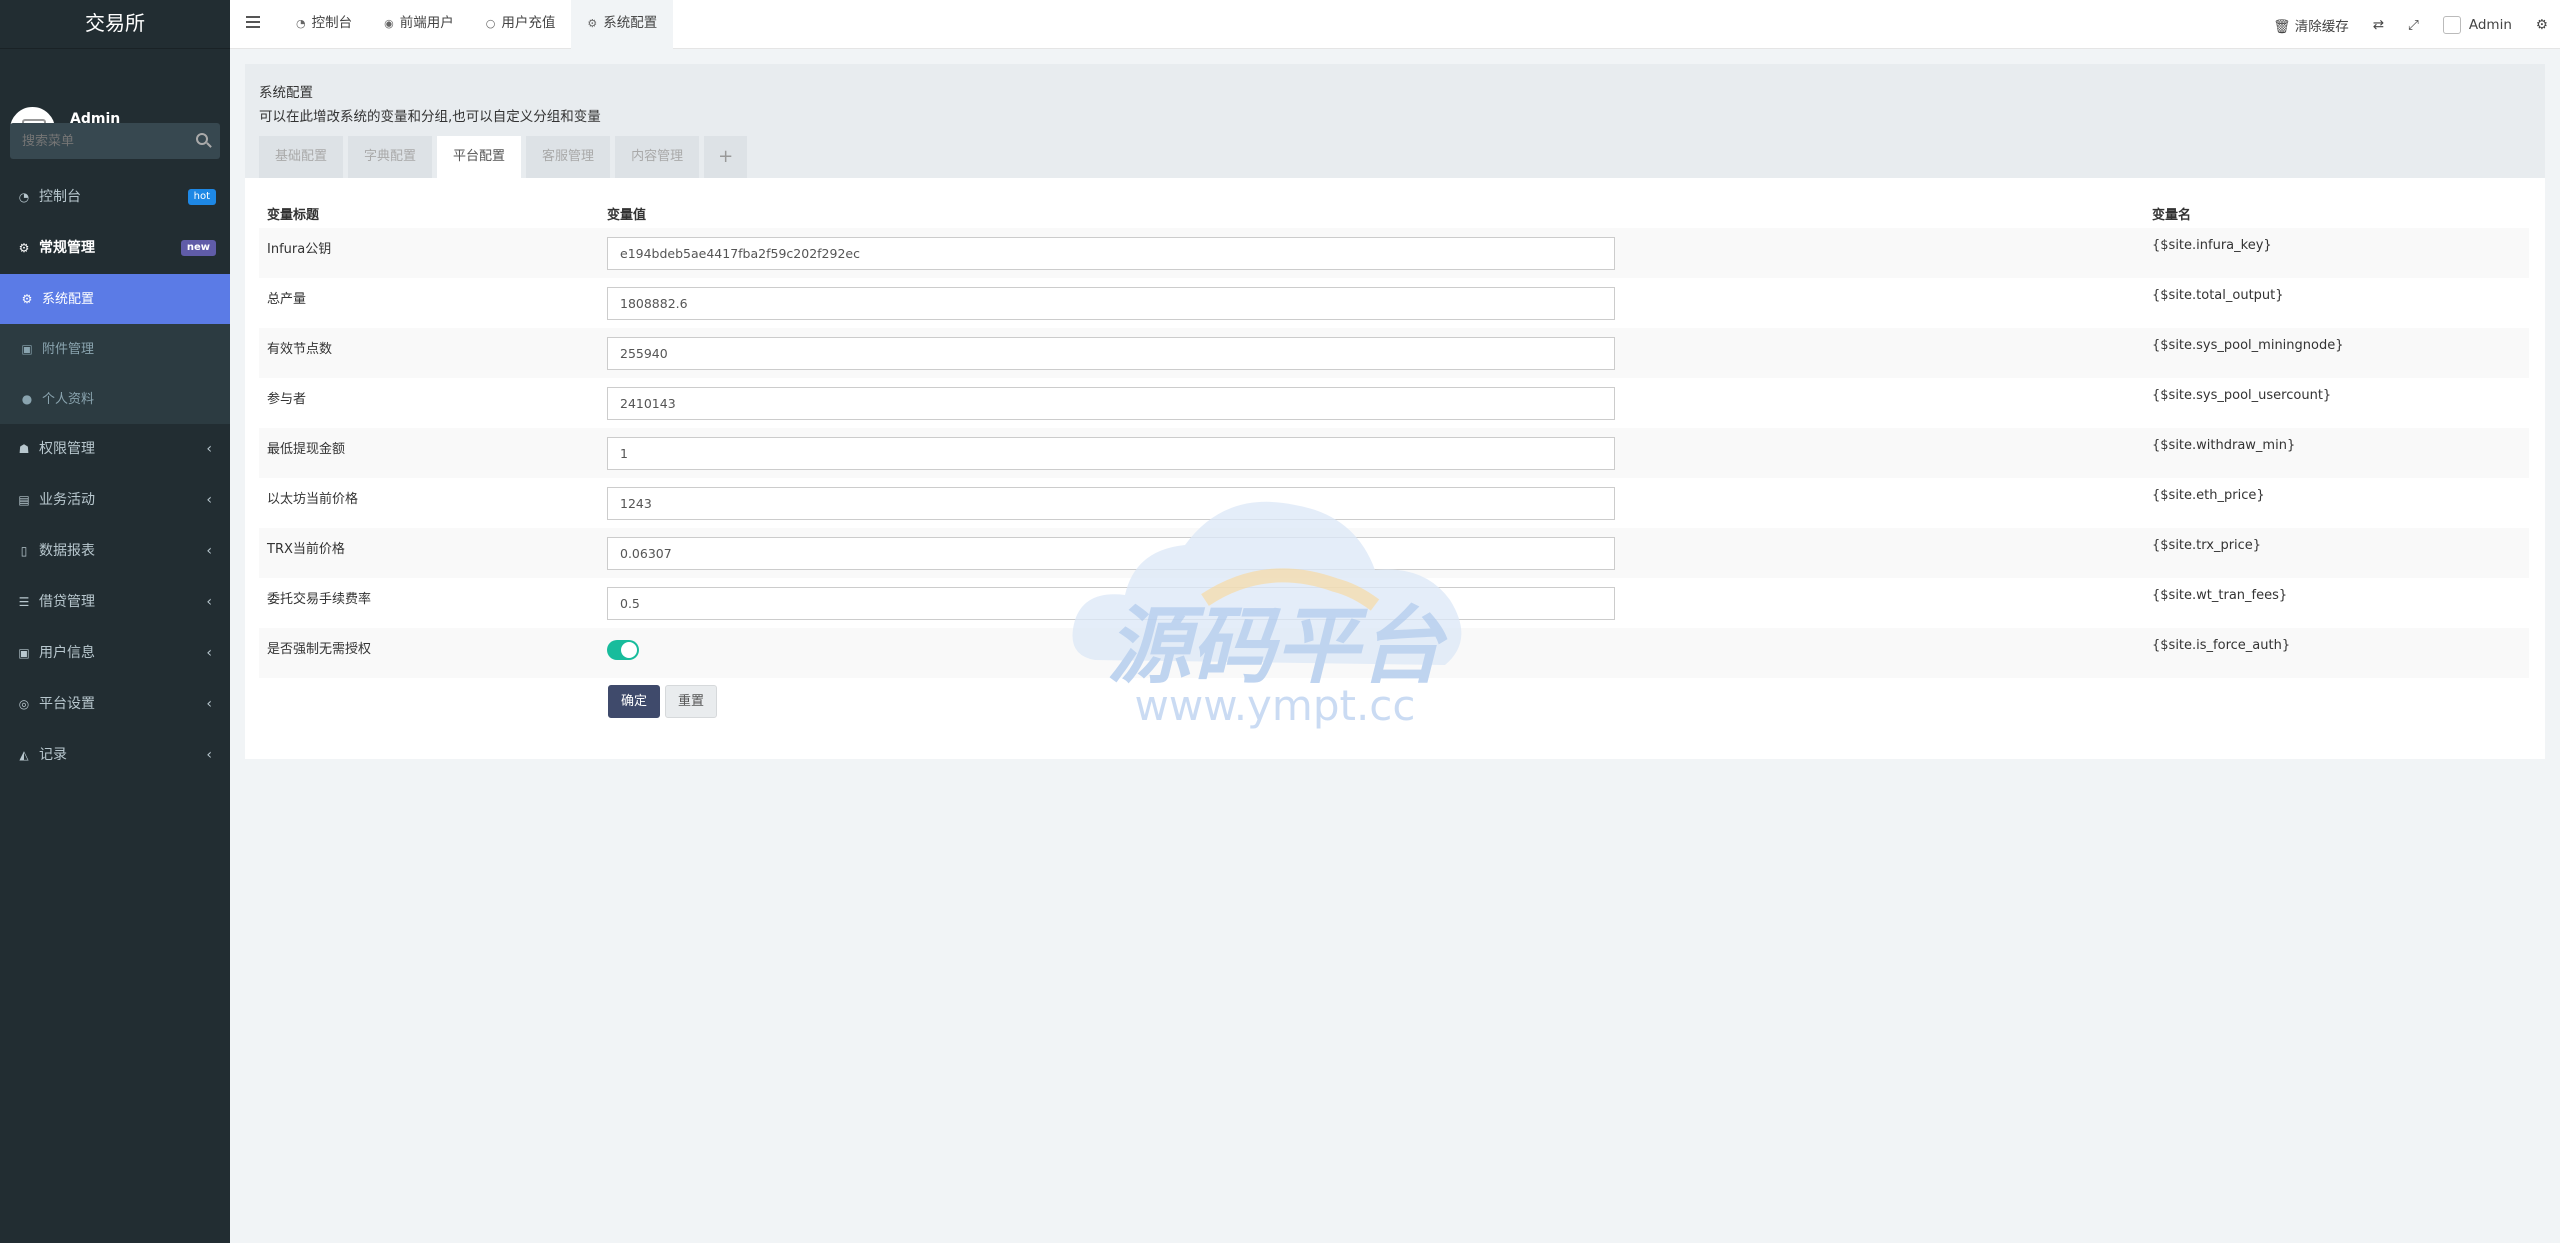 The width and height of the screenshot is (2560, 1243). What do you see at coordinates (2398, 24) in the screenshot?
I see `topbar-actions: 🗑 清除缓存 ⇄ ⤢ Admin ⚙` at bounding box center [2398, 24].